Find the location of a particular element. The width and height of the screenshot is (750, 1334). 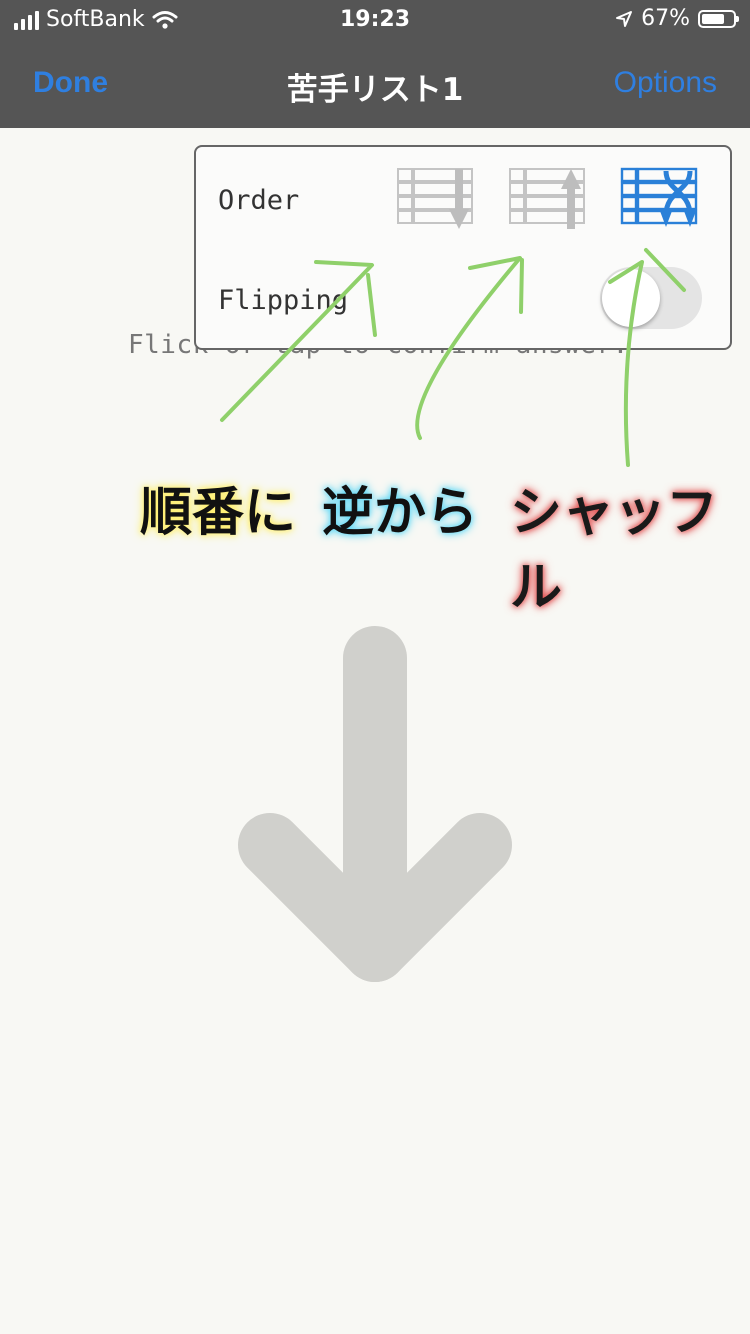

order-reverse-icon is located at coordinates (549, 200).